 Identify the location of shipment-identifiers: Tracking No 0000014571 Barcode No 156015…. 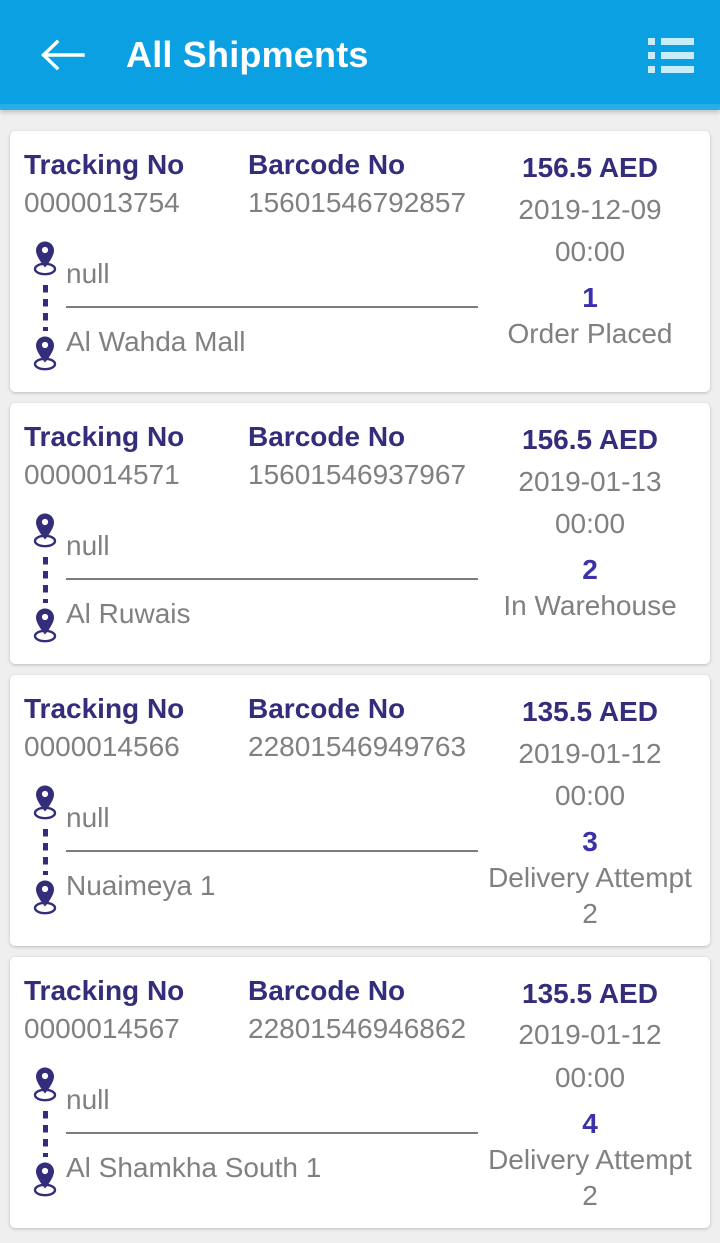
(254, 456).